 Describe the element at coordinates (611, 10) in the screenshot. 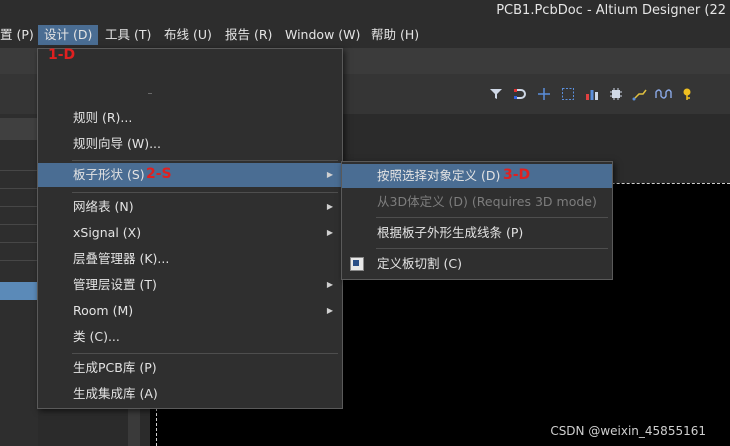

I see `window-title: PCB1.PcbDoc - Altium Designer (22` at that location.